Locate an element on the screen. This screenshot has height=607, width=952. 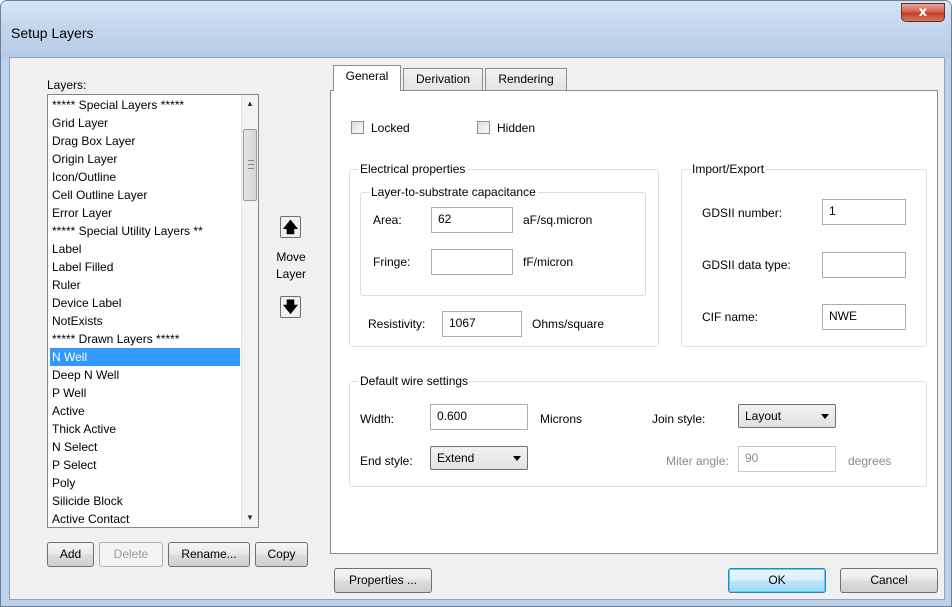
end-style-select: Extend is located at coordinates (479, 458).